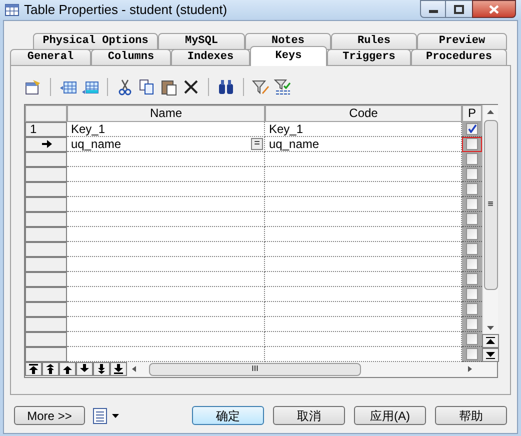 The image size is (521, 436). I want to click on tab: Keys, so click(288, 56).